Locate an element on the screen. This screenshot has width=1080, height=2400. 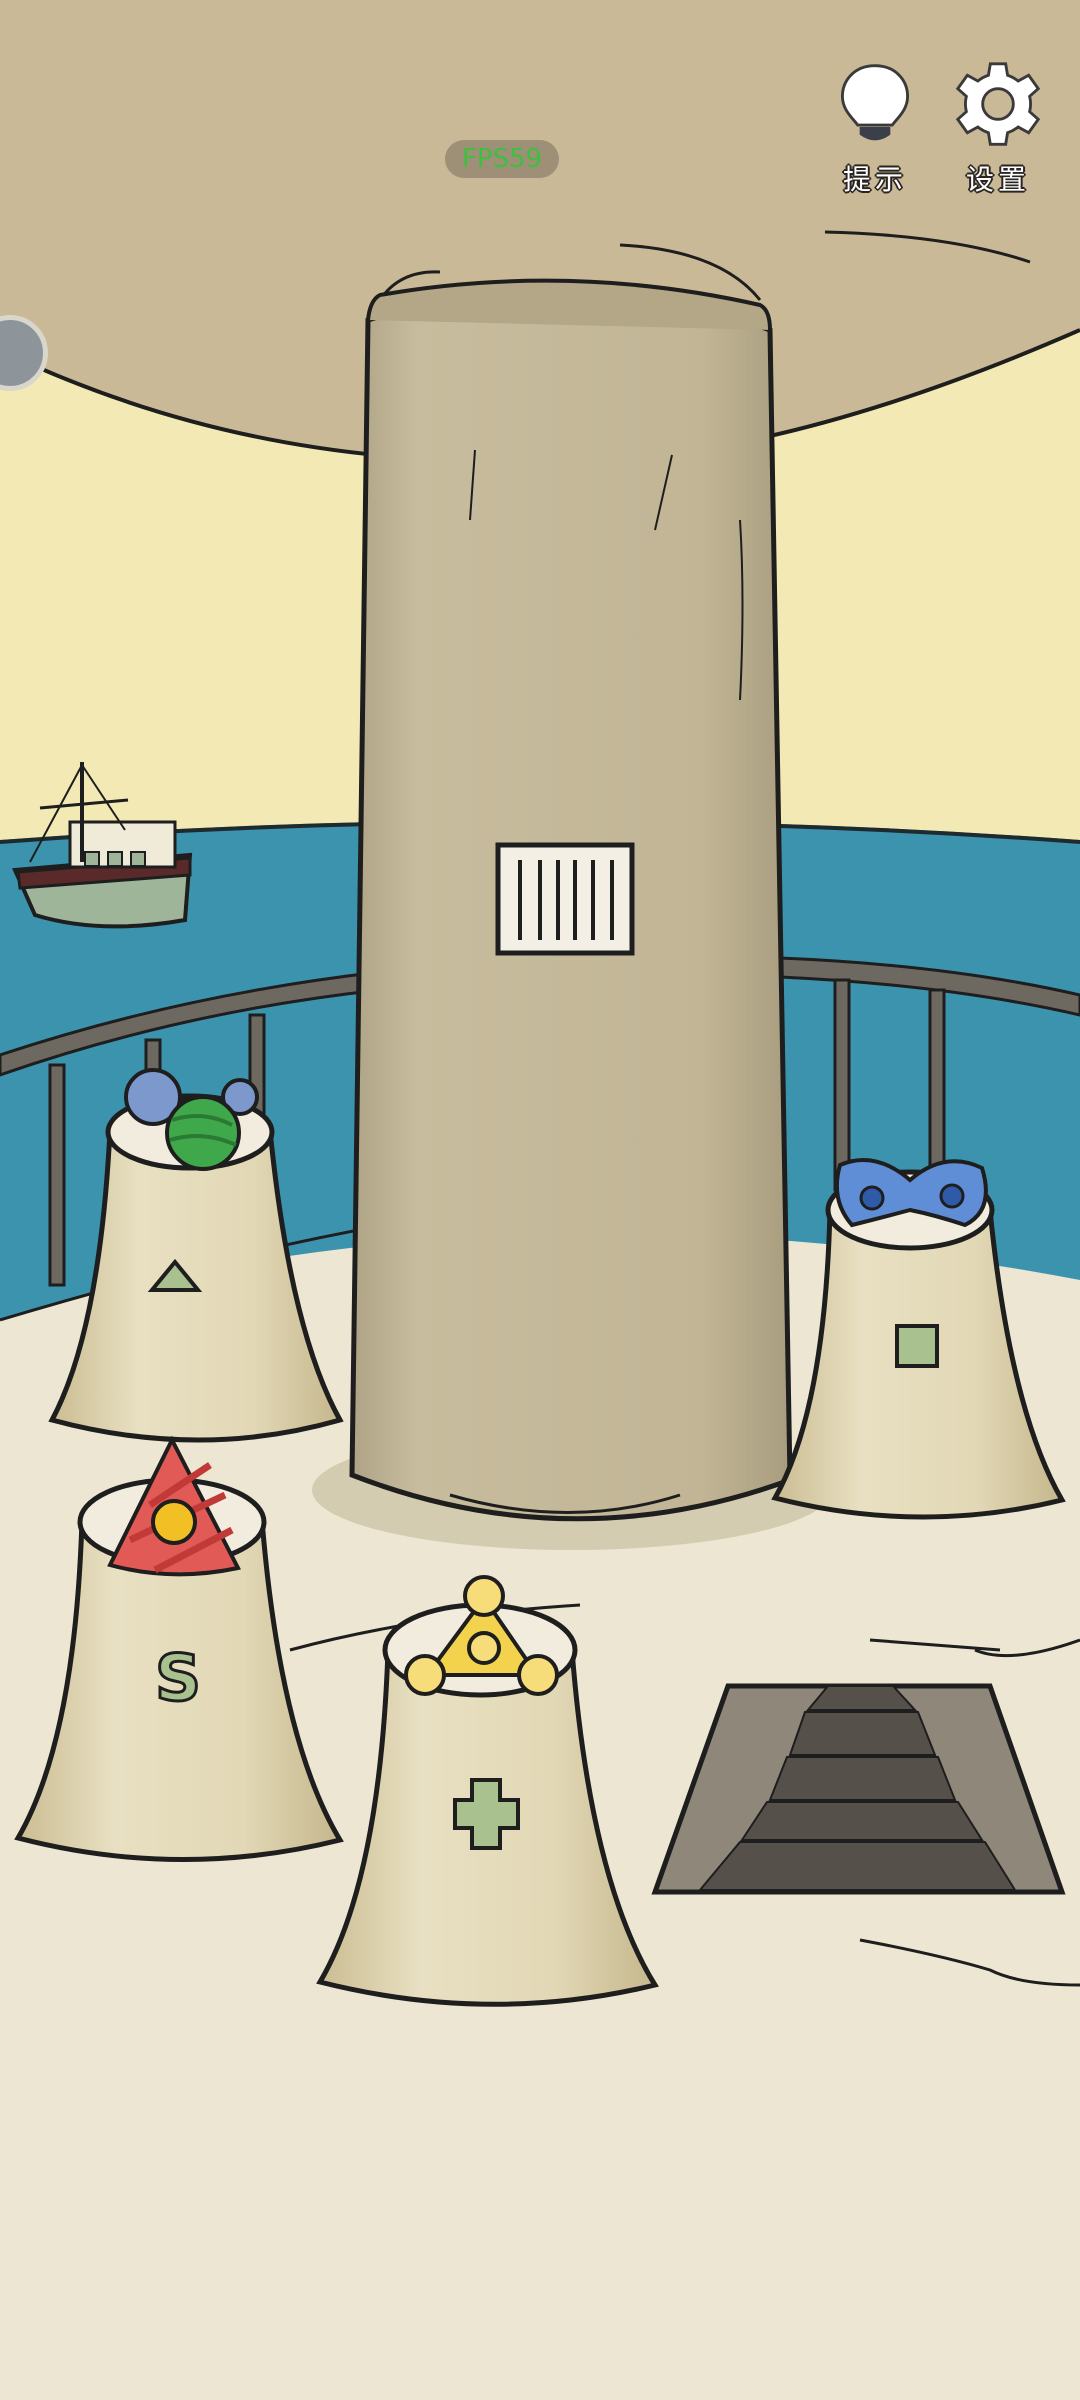
stairs-opening is located at coordinates (858, 1789).